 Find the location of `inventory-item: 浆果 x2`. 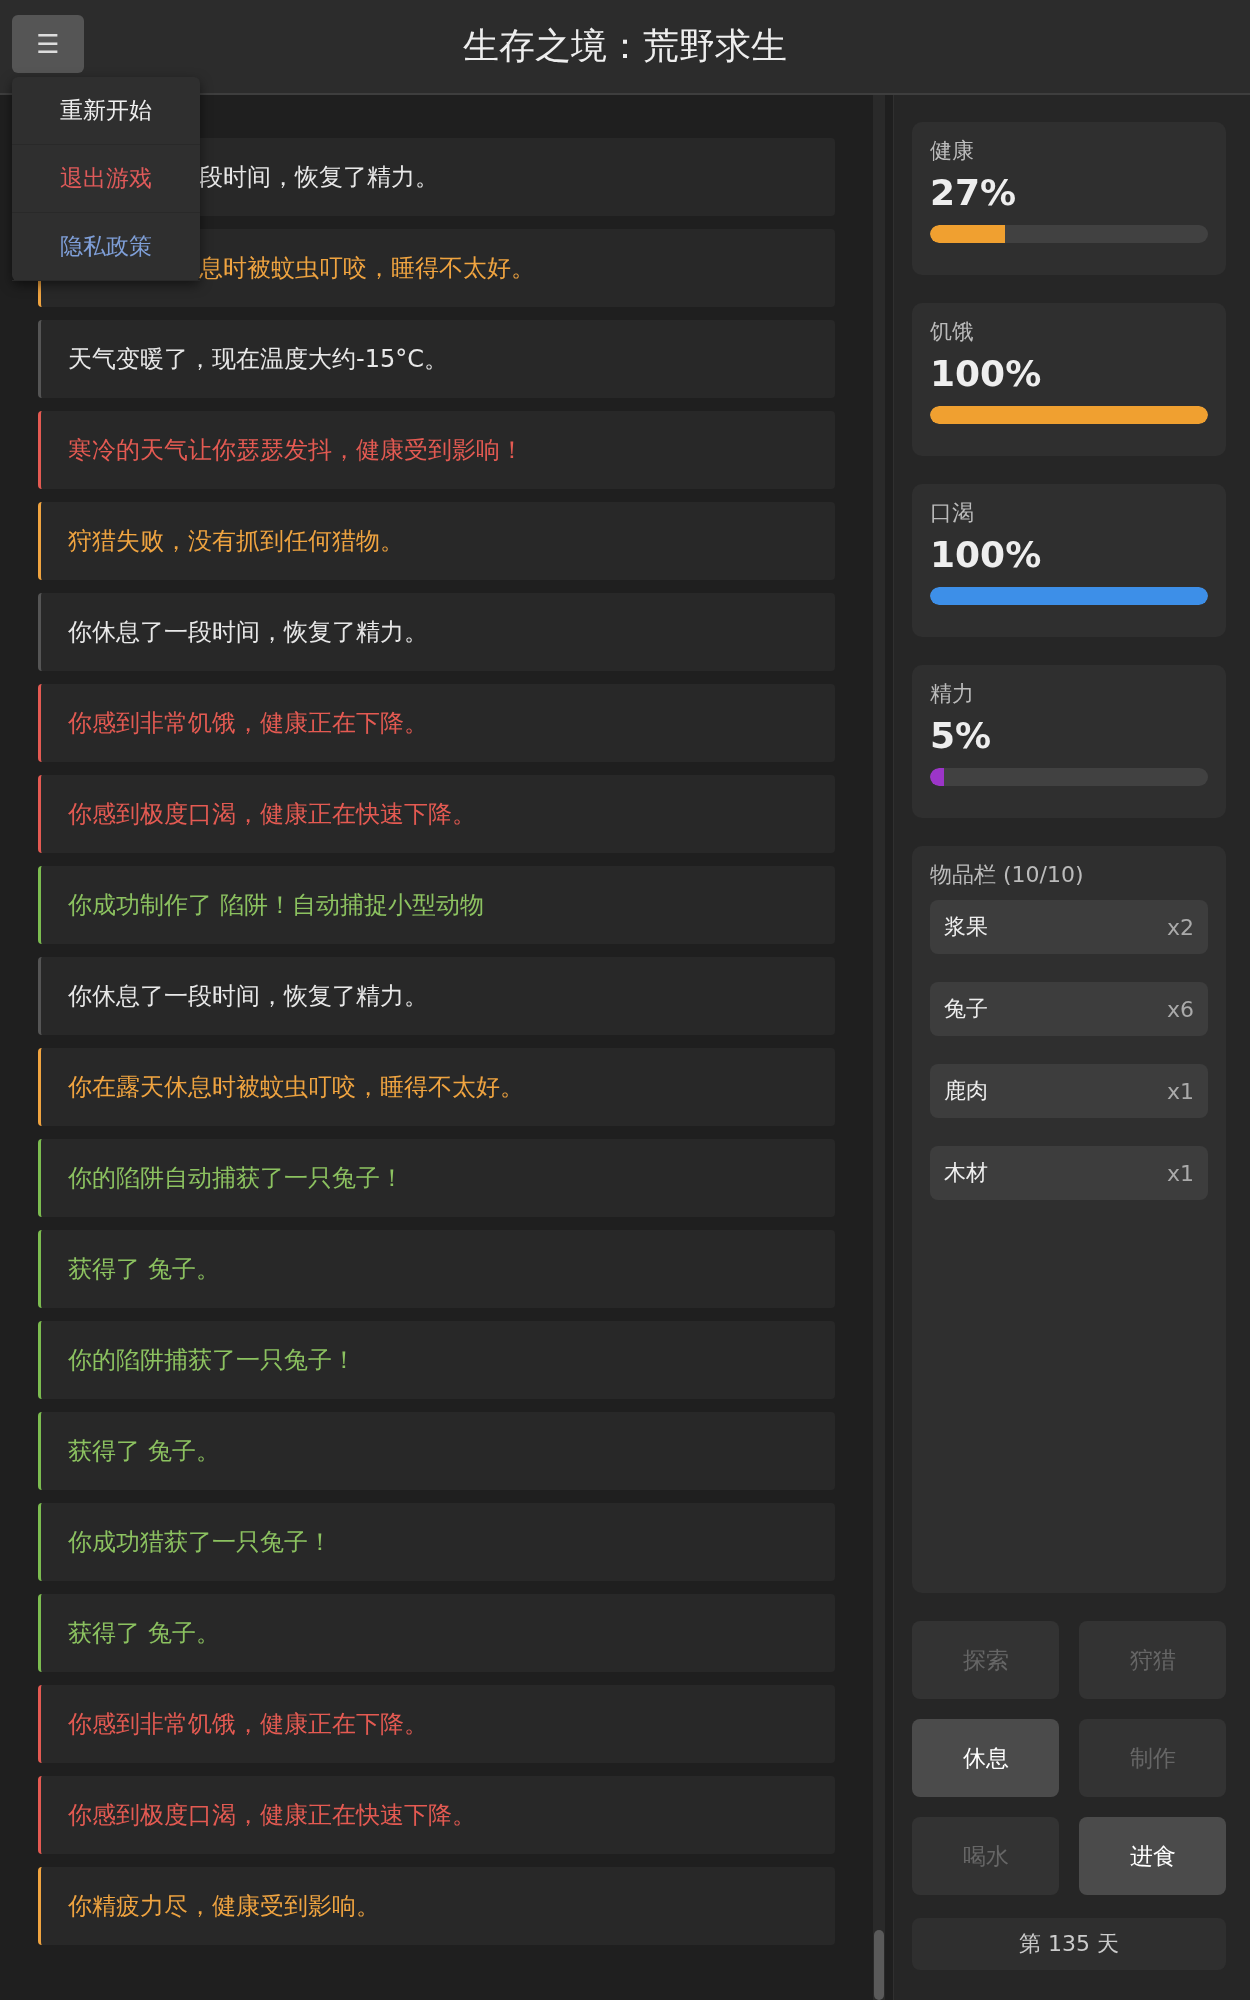

inventory-item: 浆果 x2 is located at coordinates (1069, 927).